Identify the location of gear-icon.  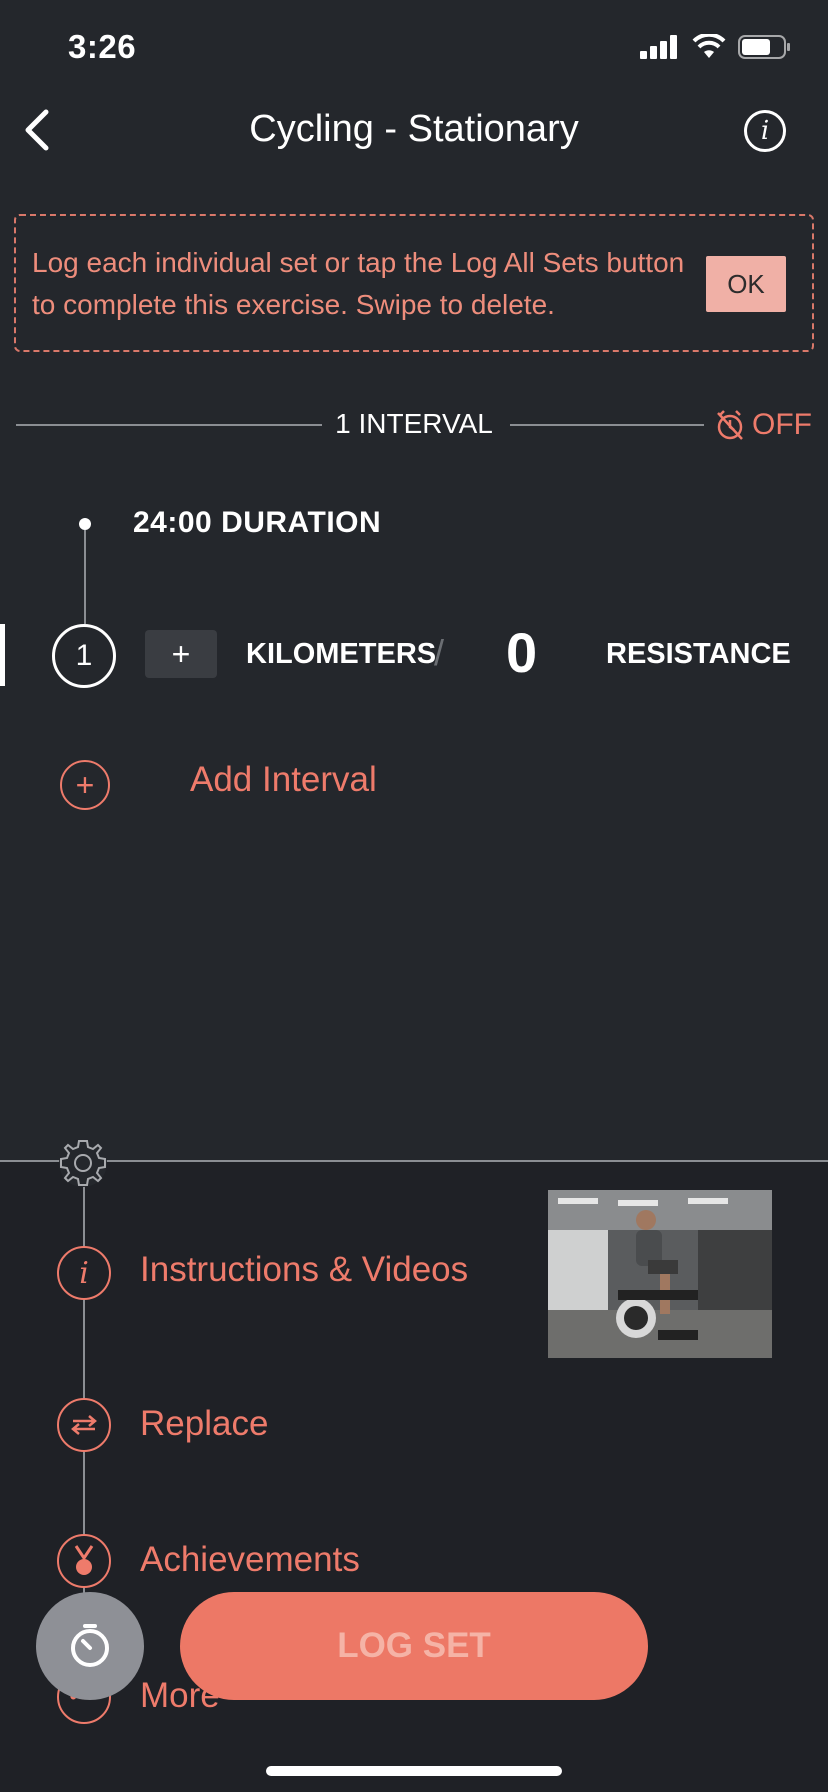
(83, 1163).